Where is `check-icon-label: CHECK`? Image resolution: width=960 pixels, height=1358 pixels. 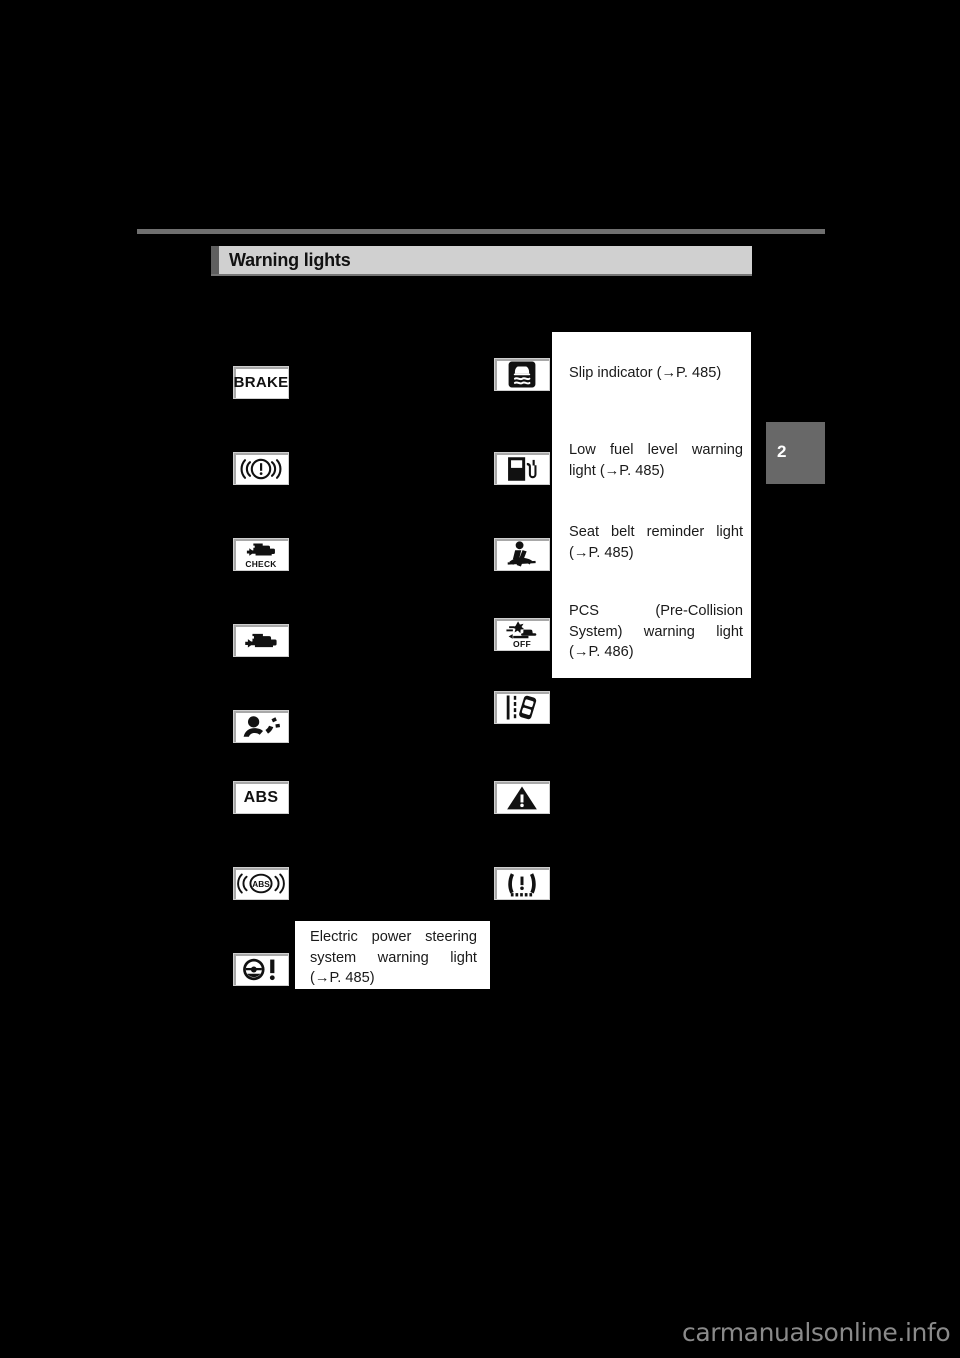 check-icon-label: CHECK is located at coordinates (261, 563).